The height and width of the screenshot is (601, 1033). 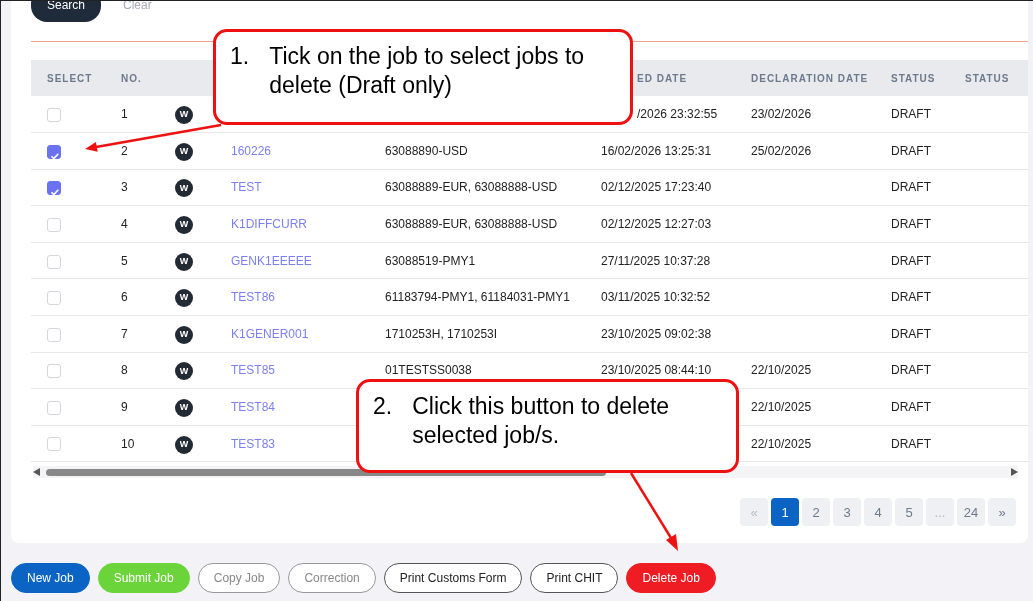 I want to click on scroll-right-icon, so click(x=1014, y=472).